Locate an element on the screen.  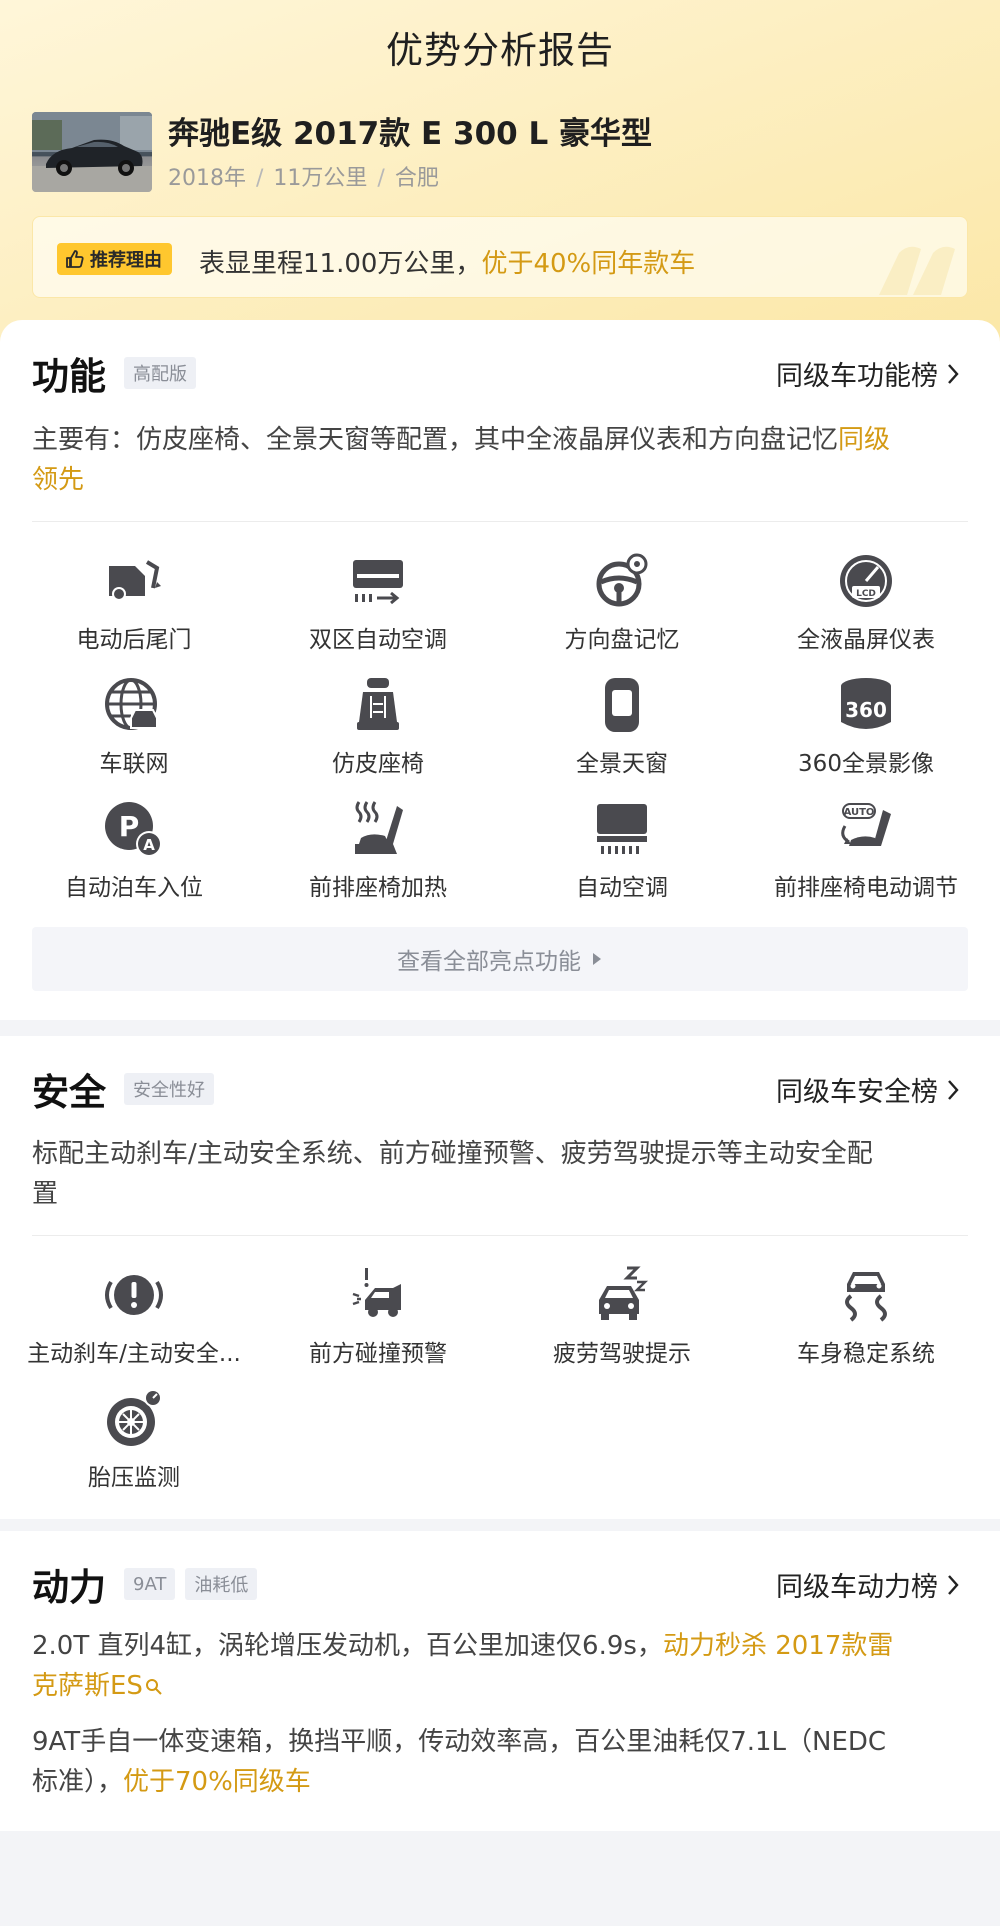
power-standard-text: 标准）， is located at coordinates (78, 1782).